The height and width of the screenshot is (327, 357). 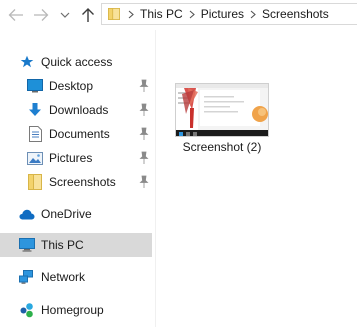 I want to click on back-button, so click(x=16, y=15).